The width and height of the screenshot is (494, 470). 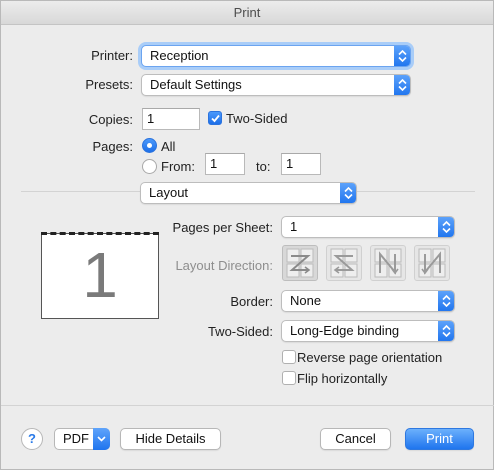 What do you see at coordinates (294, 226) in the screenshot?
I see `pages-per-sheet-value: 1` at bounding box center [294, 226].